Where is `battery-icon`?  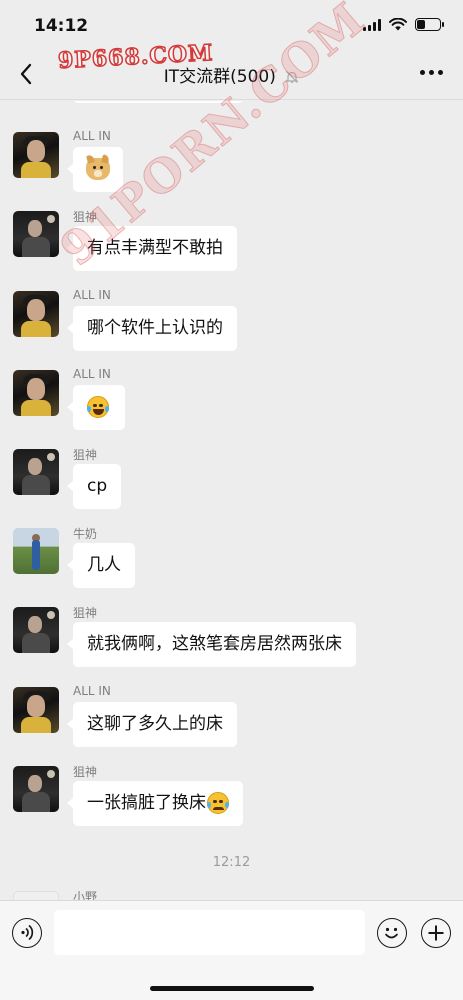
battery-icon is located at coordinates (429, 24).